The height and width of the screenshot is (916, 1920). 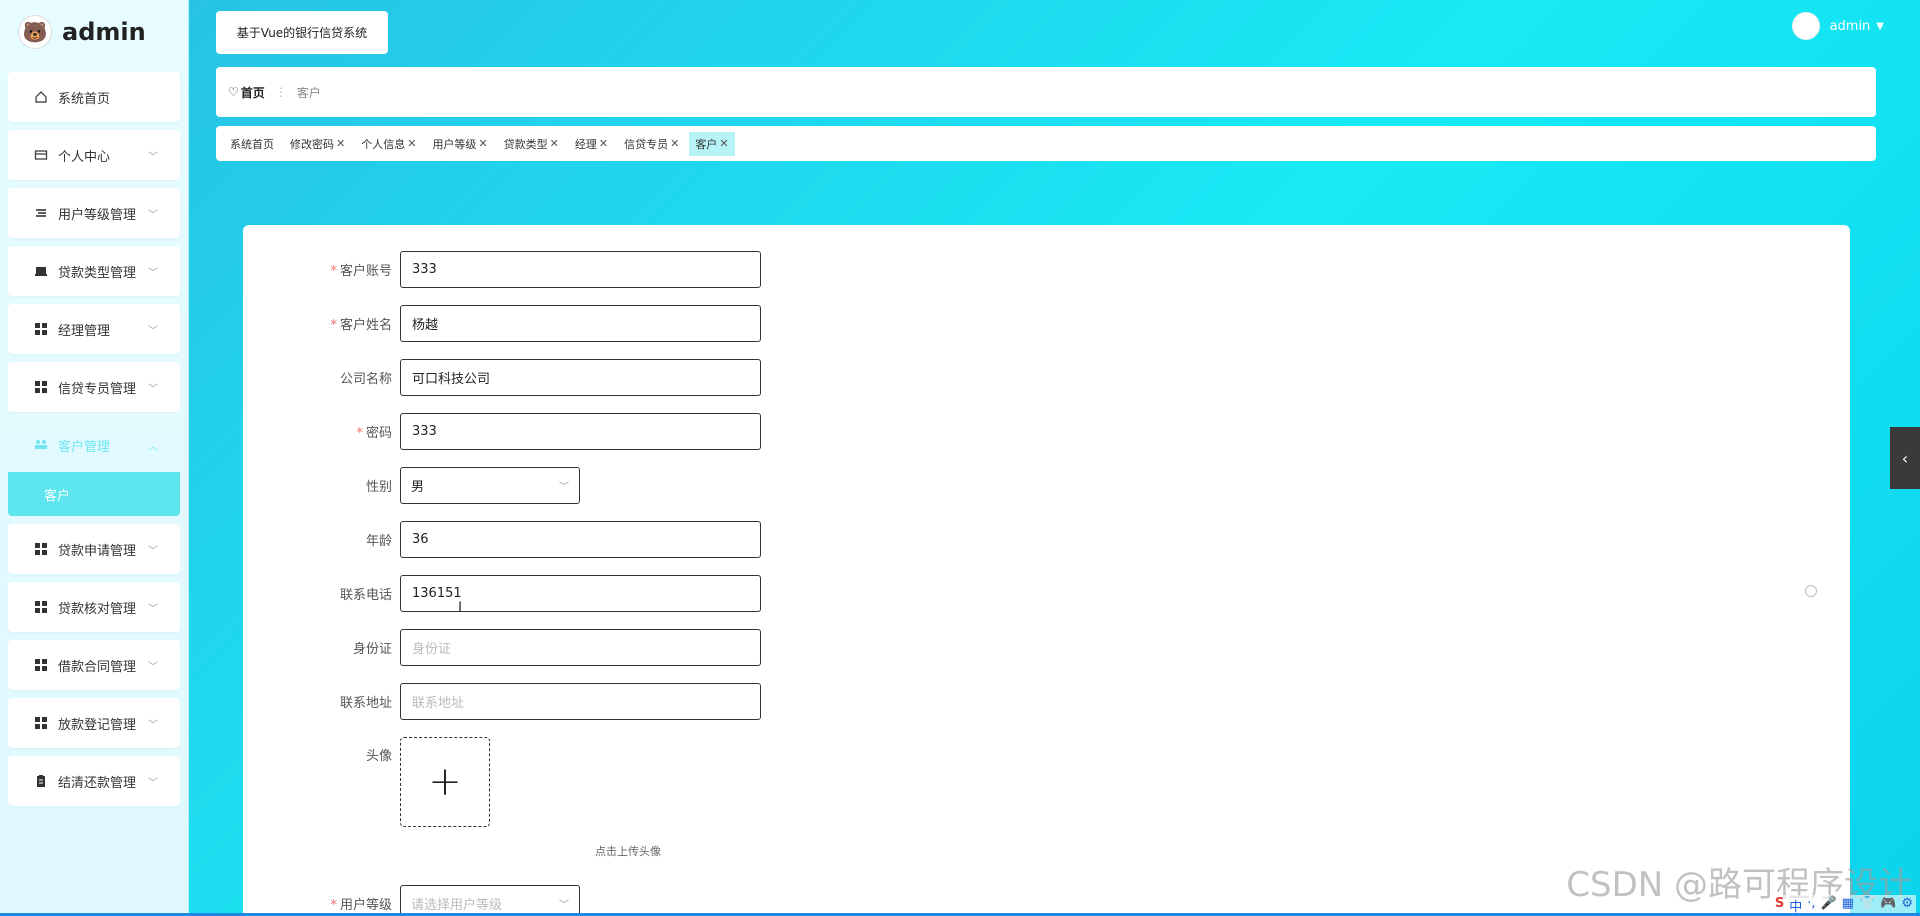 What do you see at coordinates (365, 595) in the screenshot?
I see `label-text: 联系电话` at bounding box center [365, 595].